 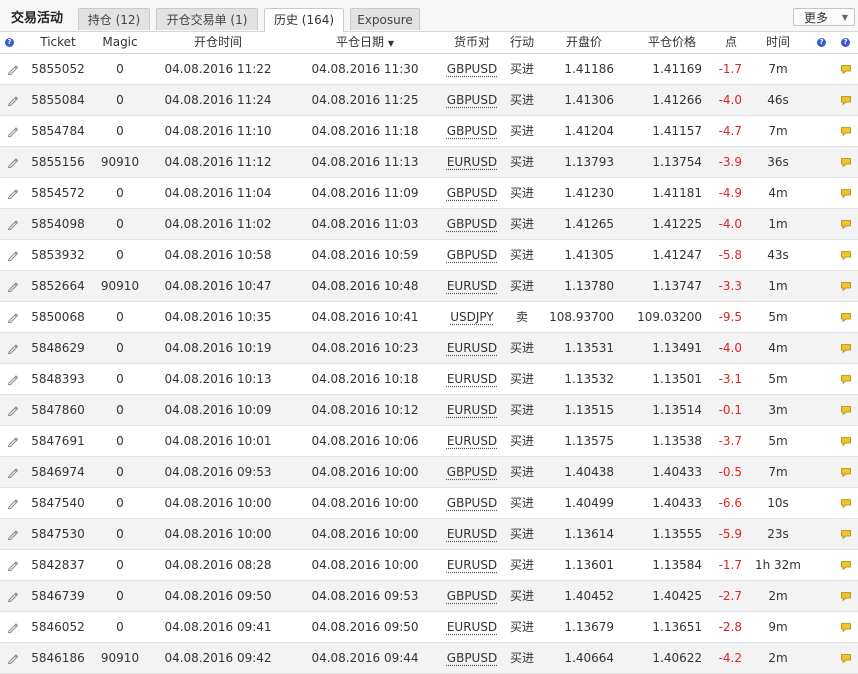 I want to click on more-dropdown: 更多 ▼, so click(x=824, y=17).